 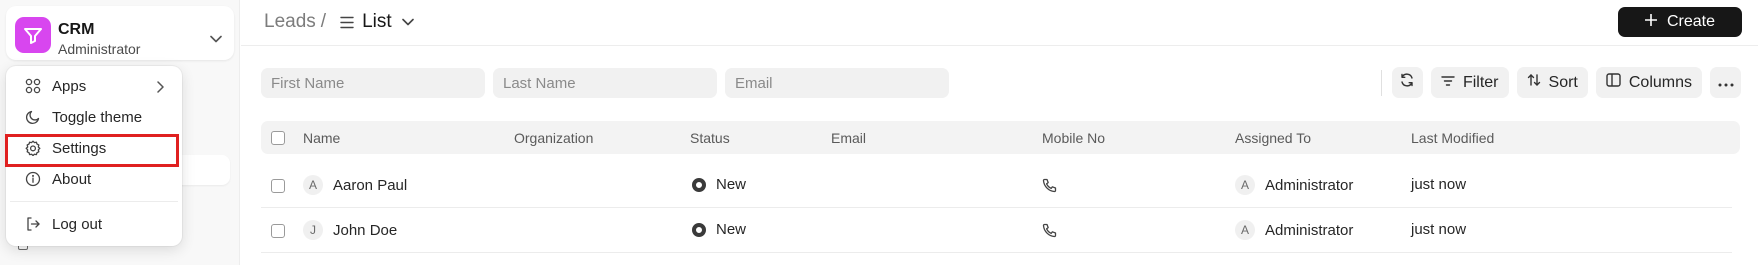 What do you see at coordinates (33, 224) in the screenshot?
I see `logout-icon` at bounding box center [33, 224].